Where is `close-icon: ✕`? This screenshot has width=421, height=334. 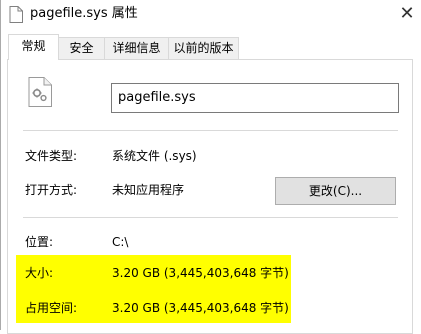
close-icon: ✕ is located at coordinates (407, 13).